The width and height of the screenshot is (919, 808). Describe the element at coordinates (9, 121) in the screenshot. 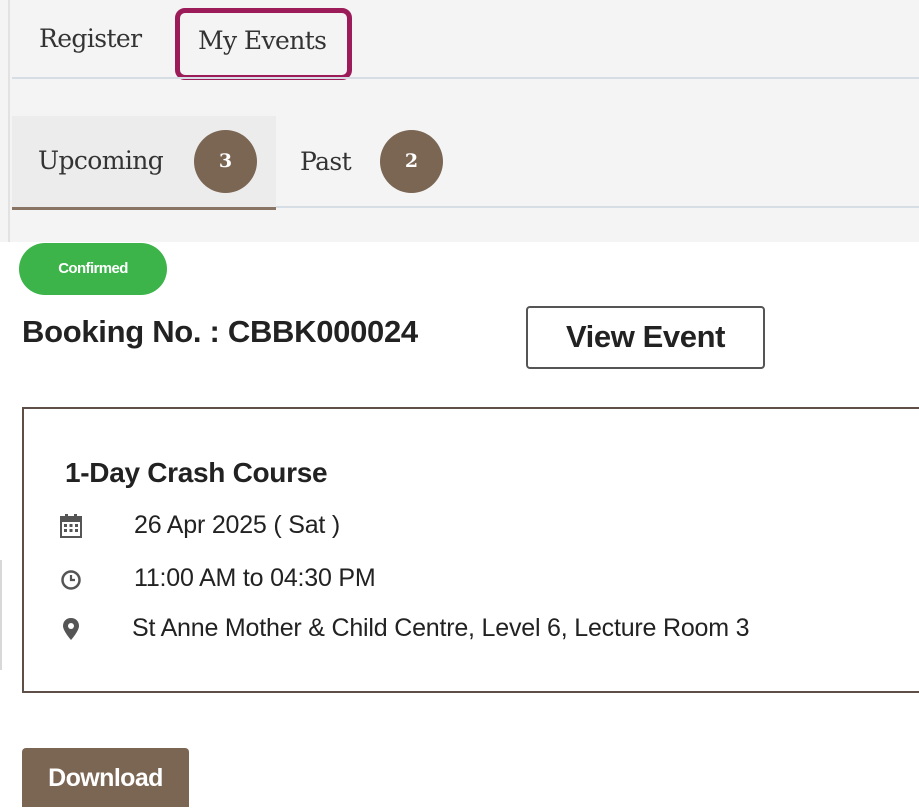

I see `left-border` at that location.